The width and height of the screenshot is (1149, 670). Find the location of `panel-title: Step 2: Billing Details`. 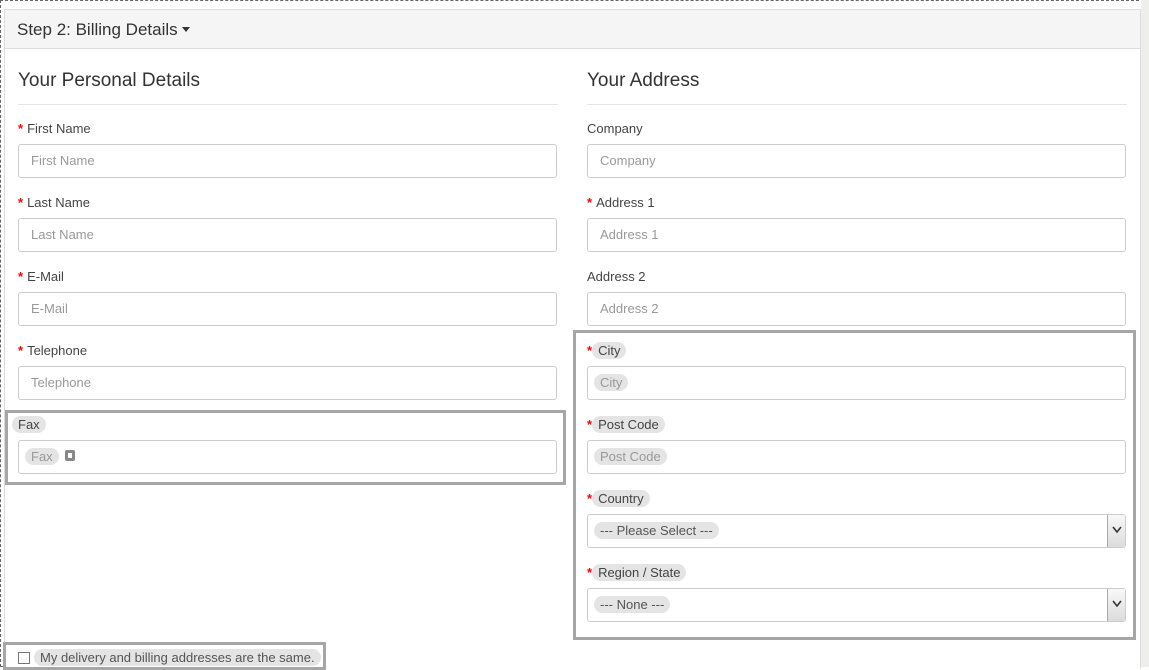

panel-title: Step 2: Billing Details is located at coordinates (103, 30).